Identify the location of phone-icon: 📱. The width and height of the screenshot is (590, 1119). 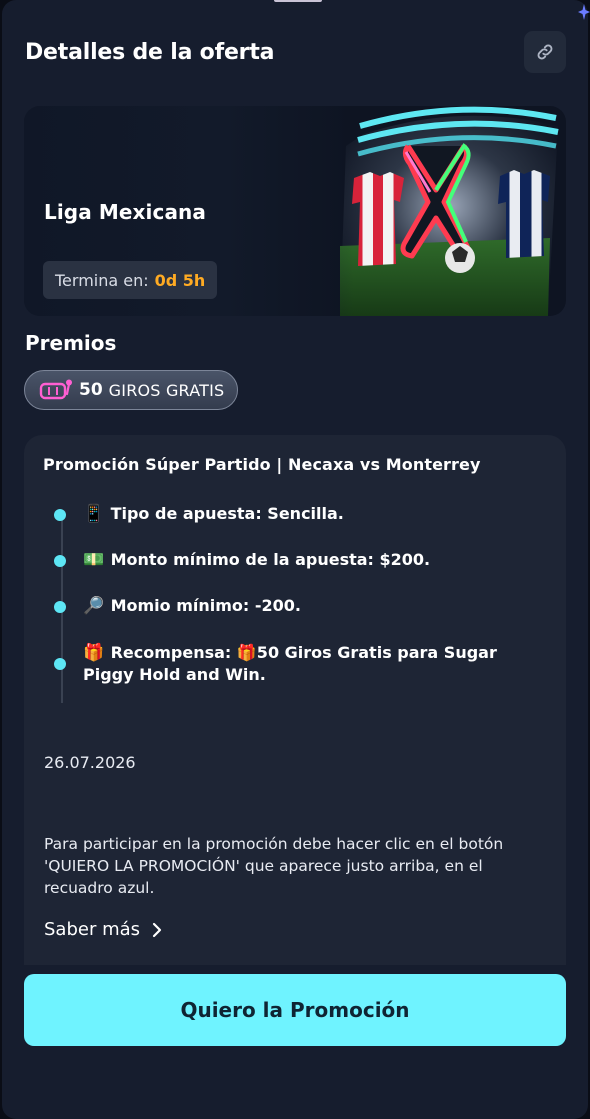
(94, 514).